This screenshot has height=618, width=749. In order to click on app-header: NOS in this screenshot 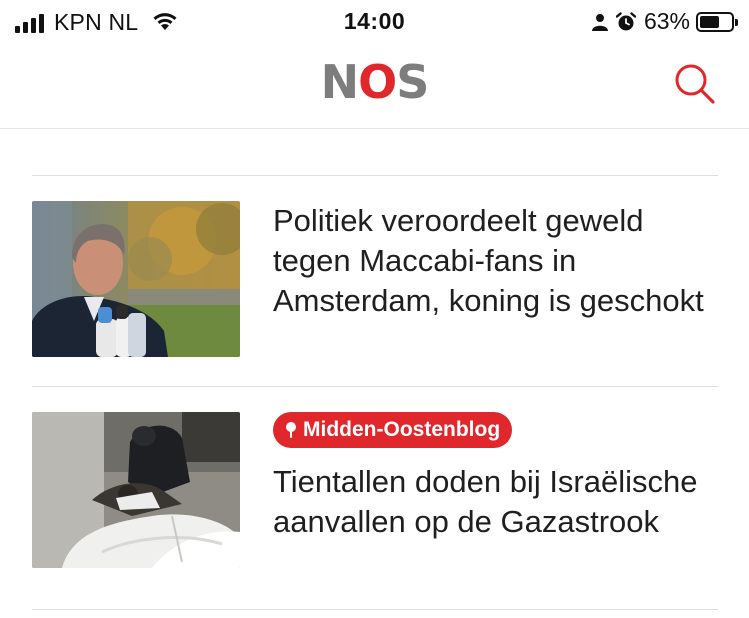, I will do `click(374, 85)`.